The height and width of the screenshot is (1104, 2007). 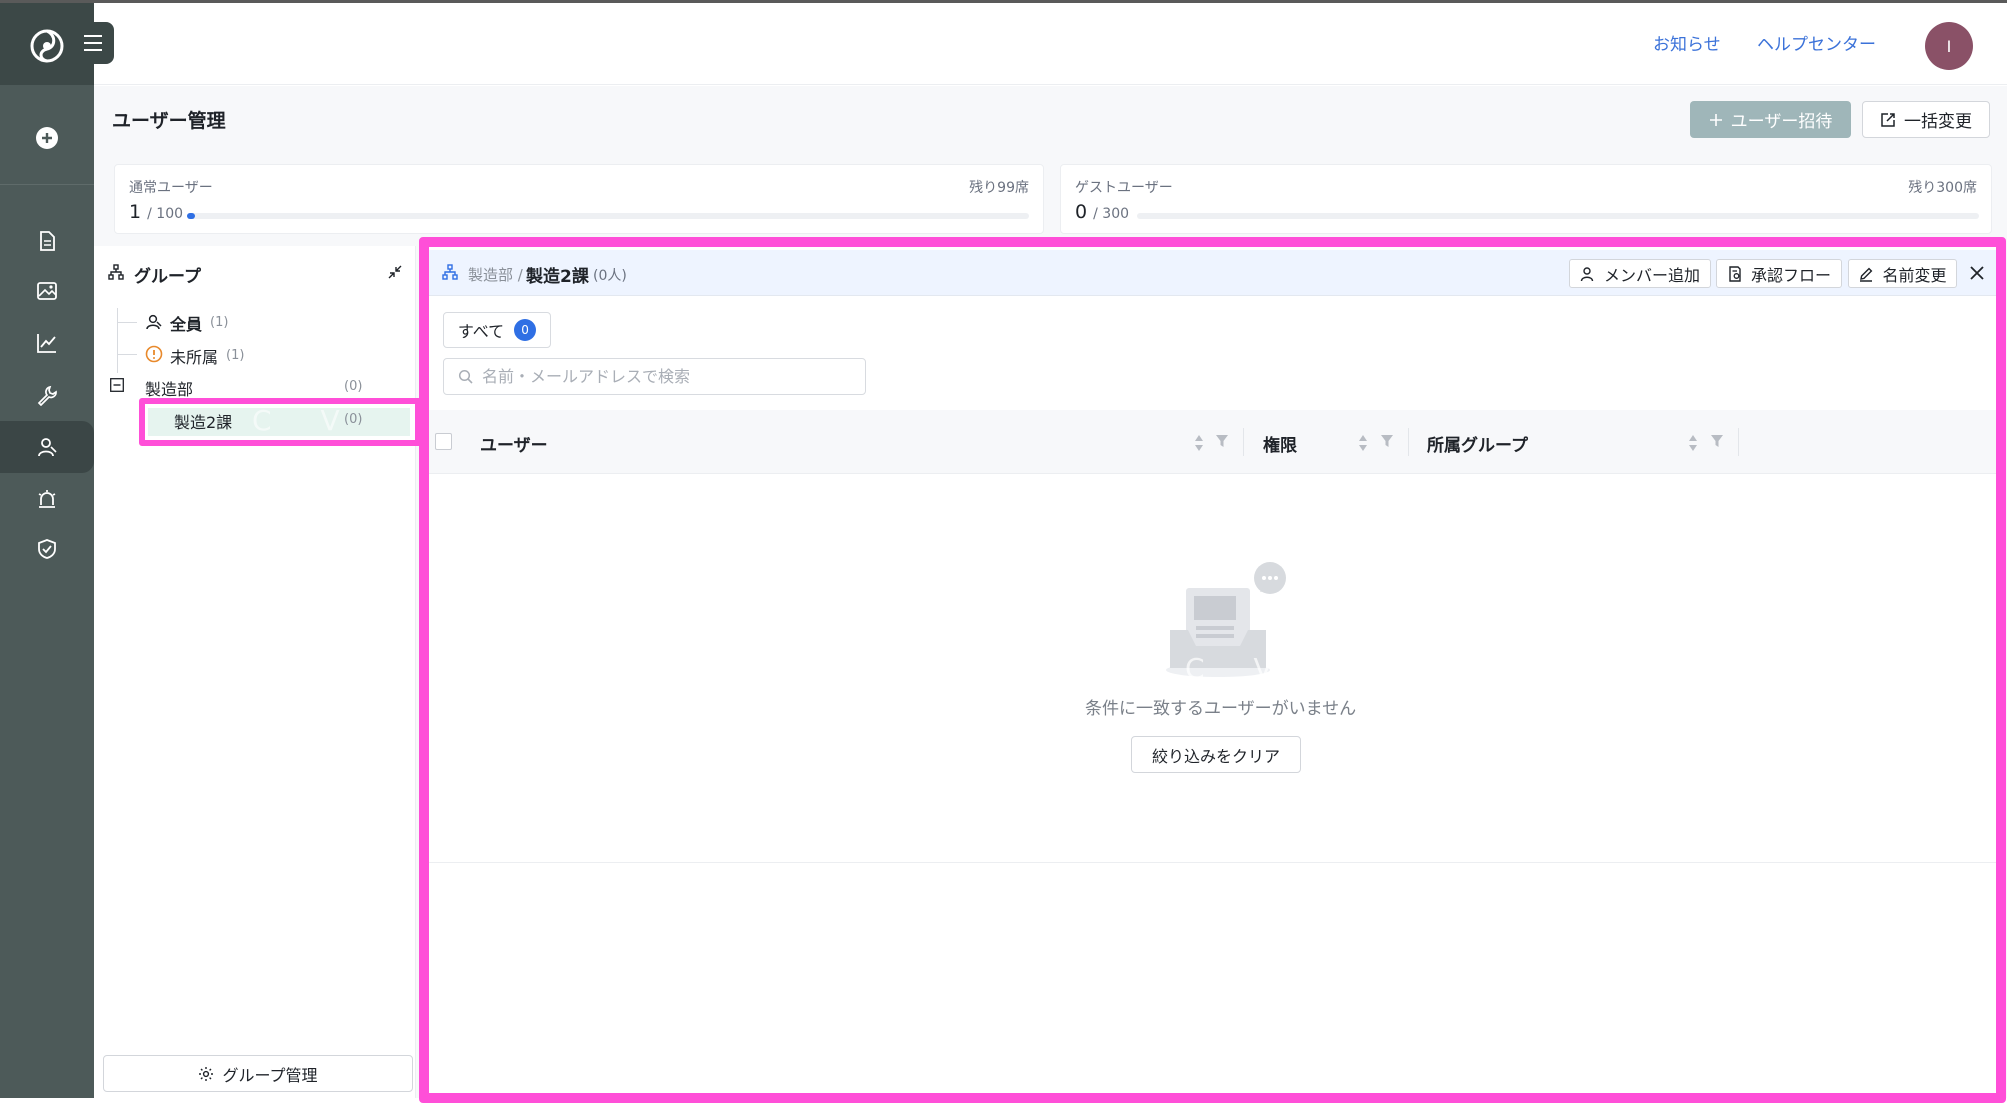 What do you see at coordinates (235, 355) in the screenshot?
I see `tree-item-unassigned-count: (1)` at bounding box center [235, 355].